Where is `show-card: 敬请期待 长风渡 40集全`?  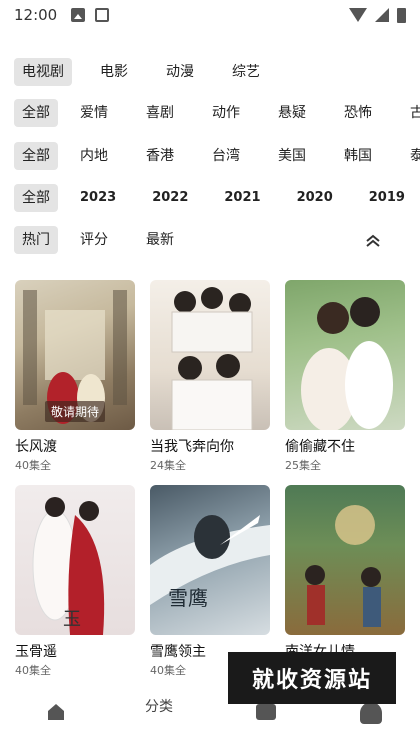
show-card: 敬请期待 长风渡 40集全 is located at coordinates (75, 376).